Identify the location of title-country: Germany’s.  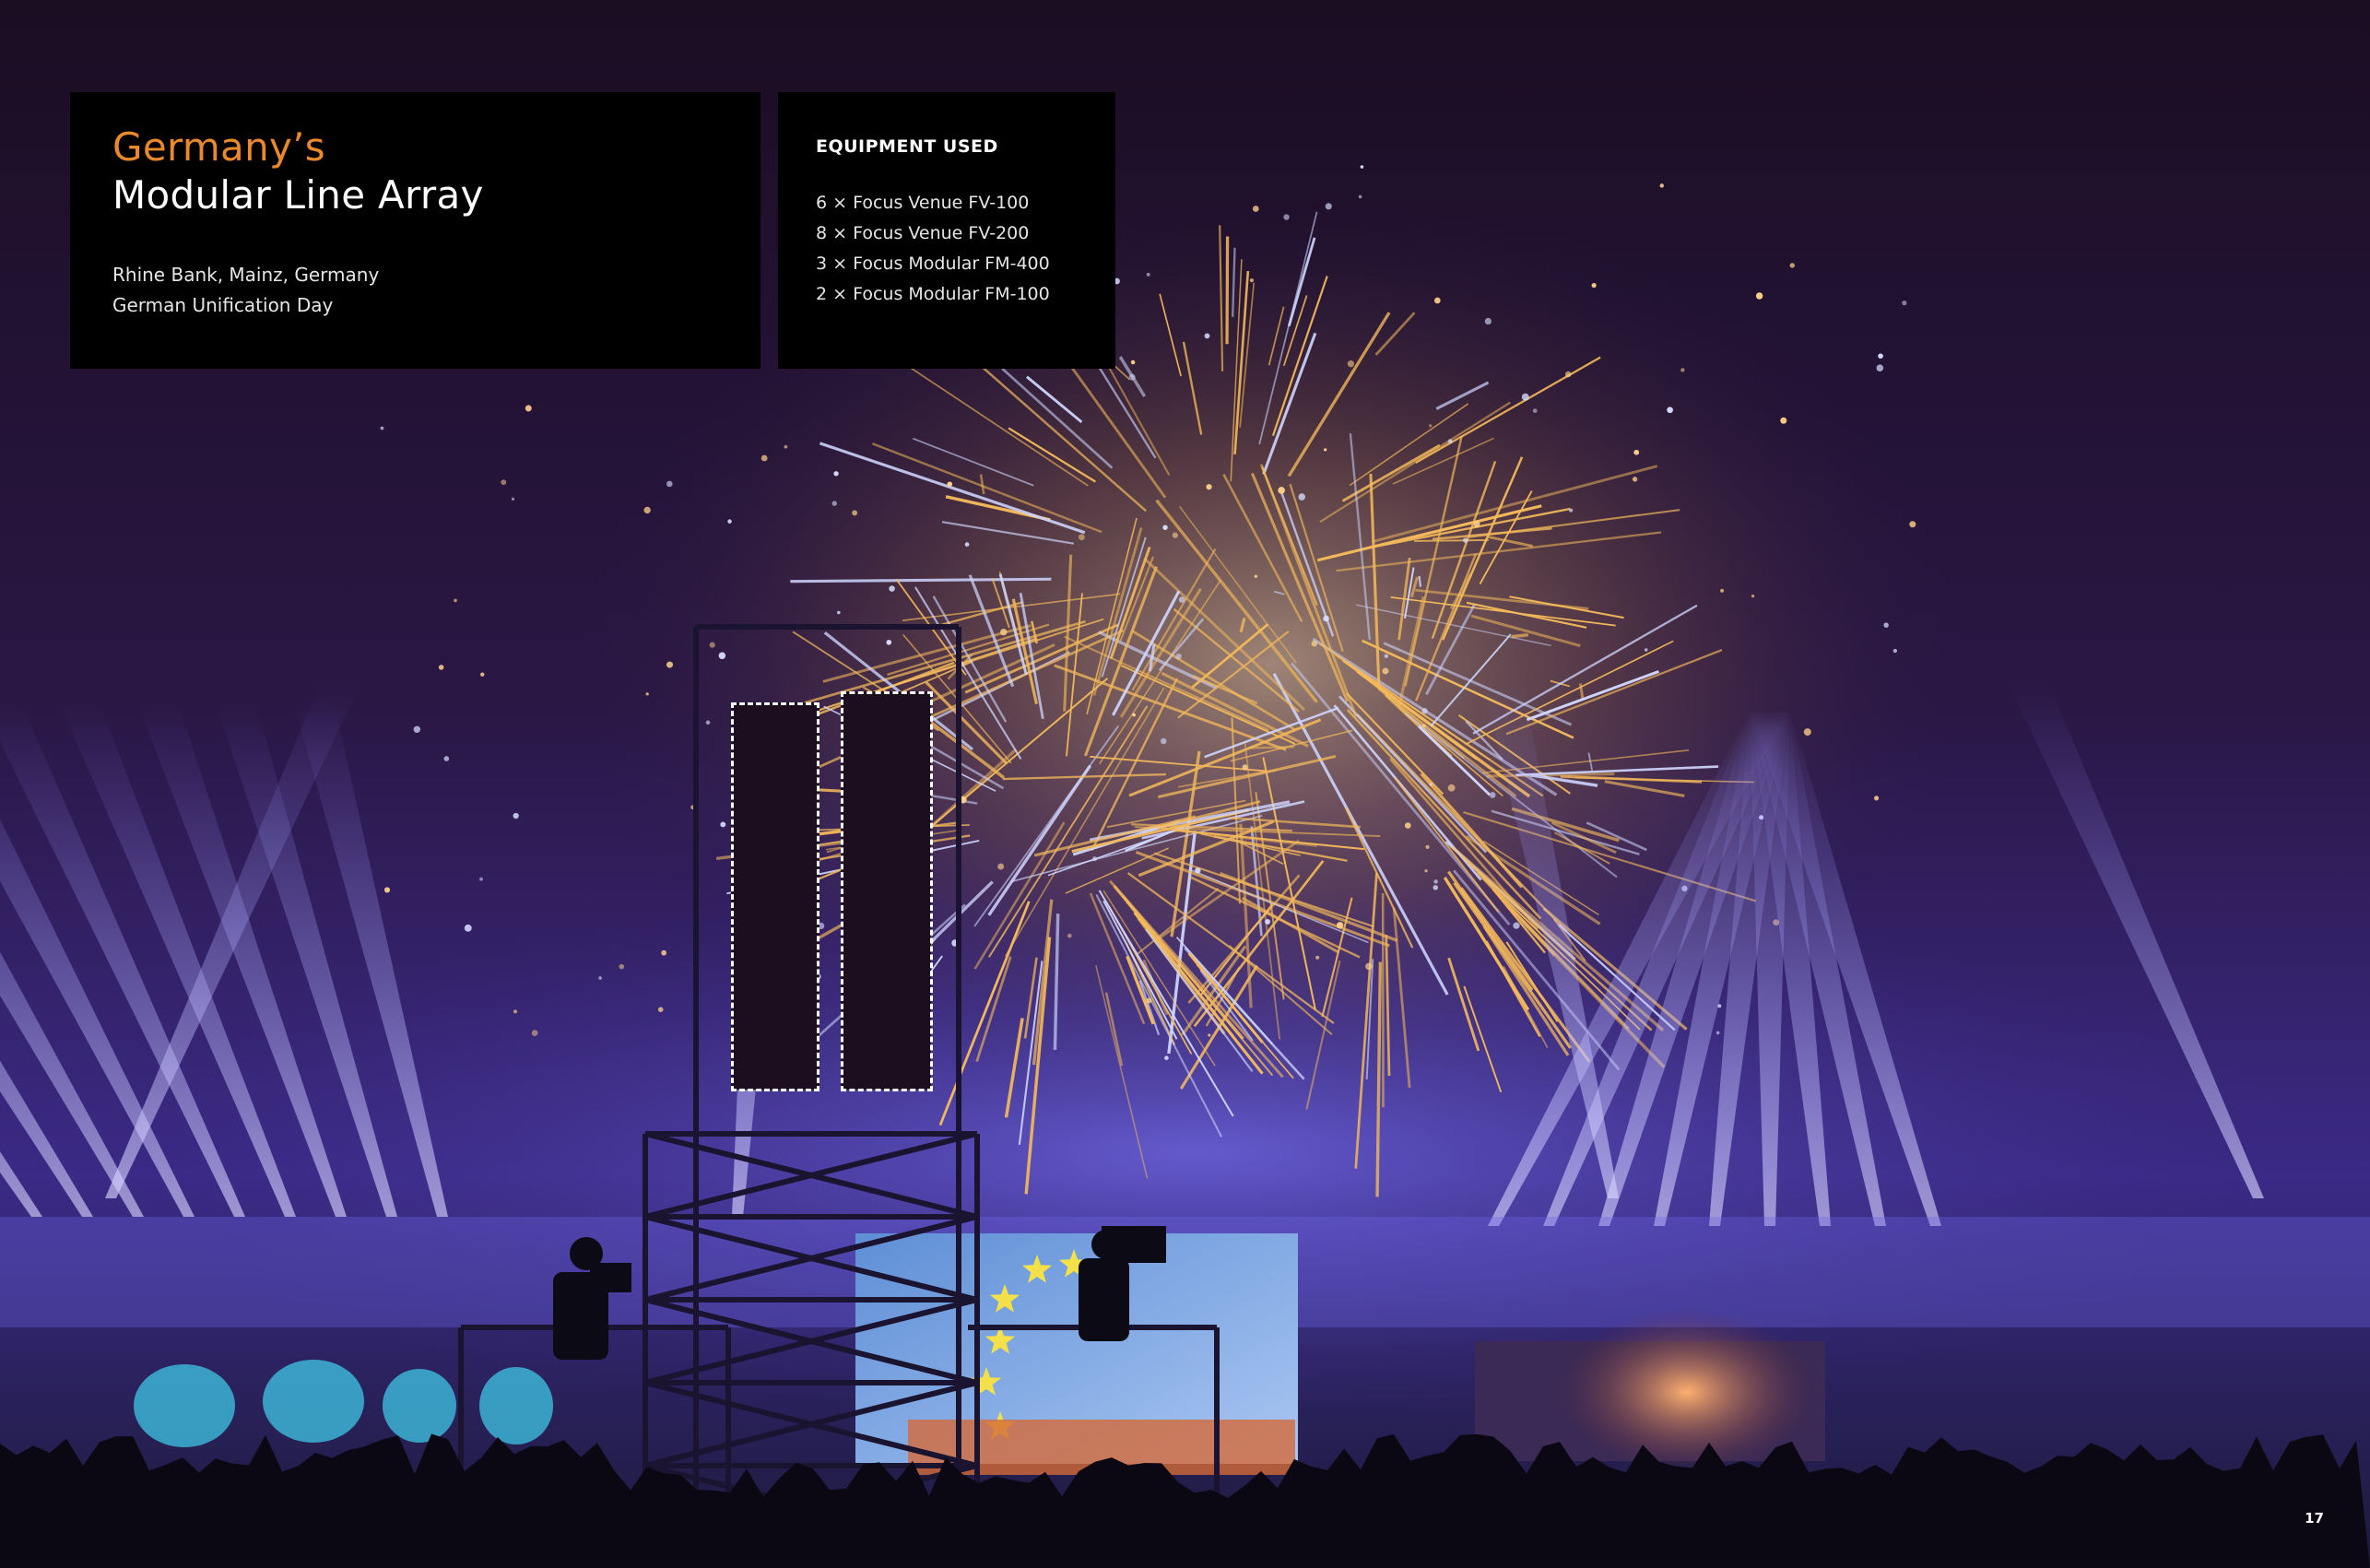
(218, 147).